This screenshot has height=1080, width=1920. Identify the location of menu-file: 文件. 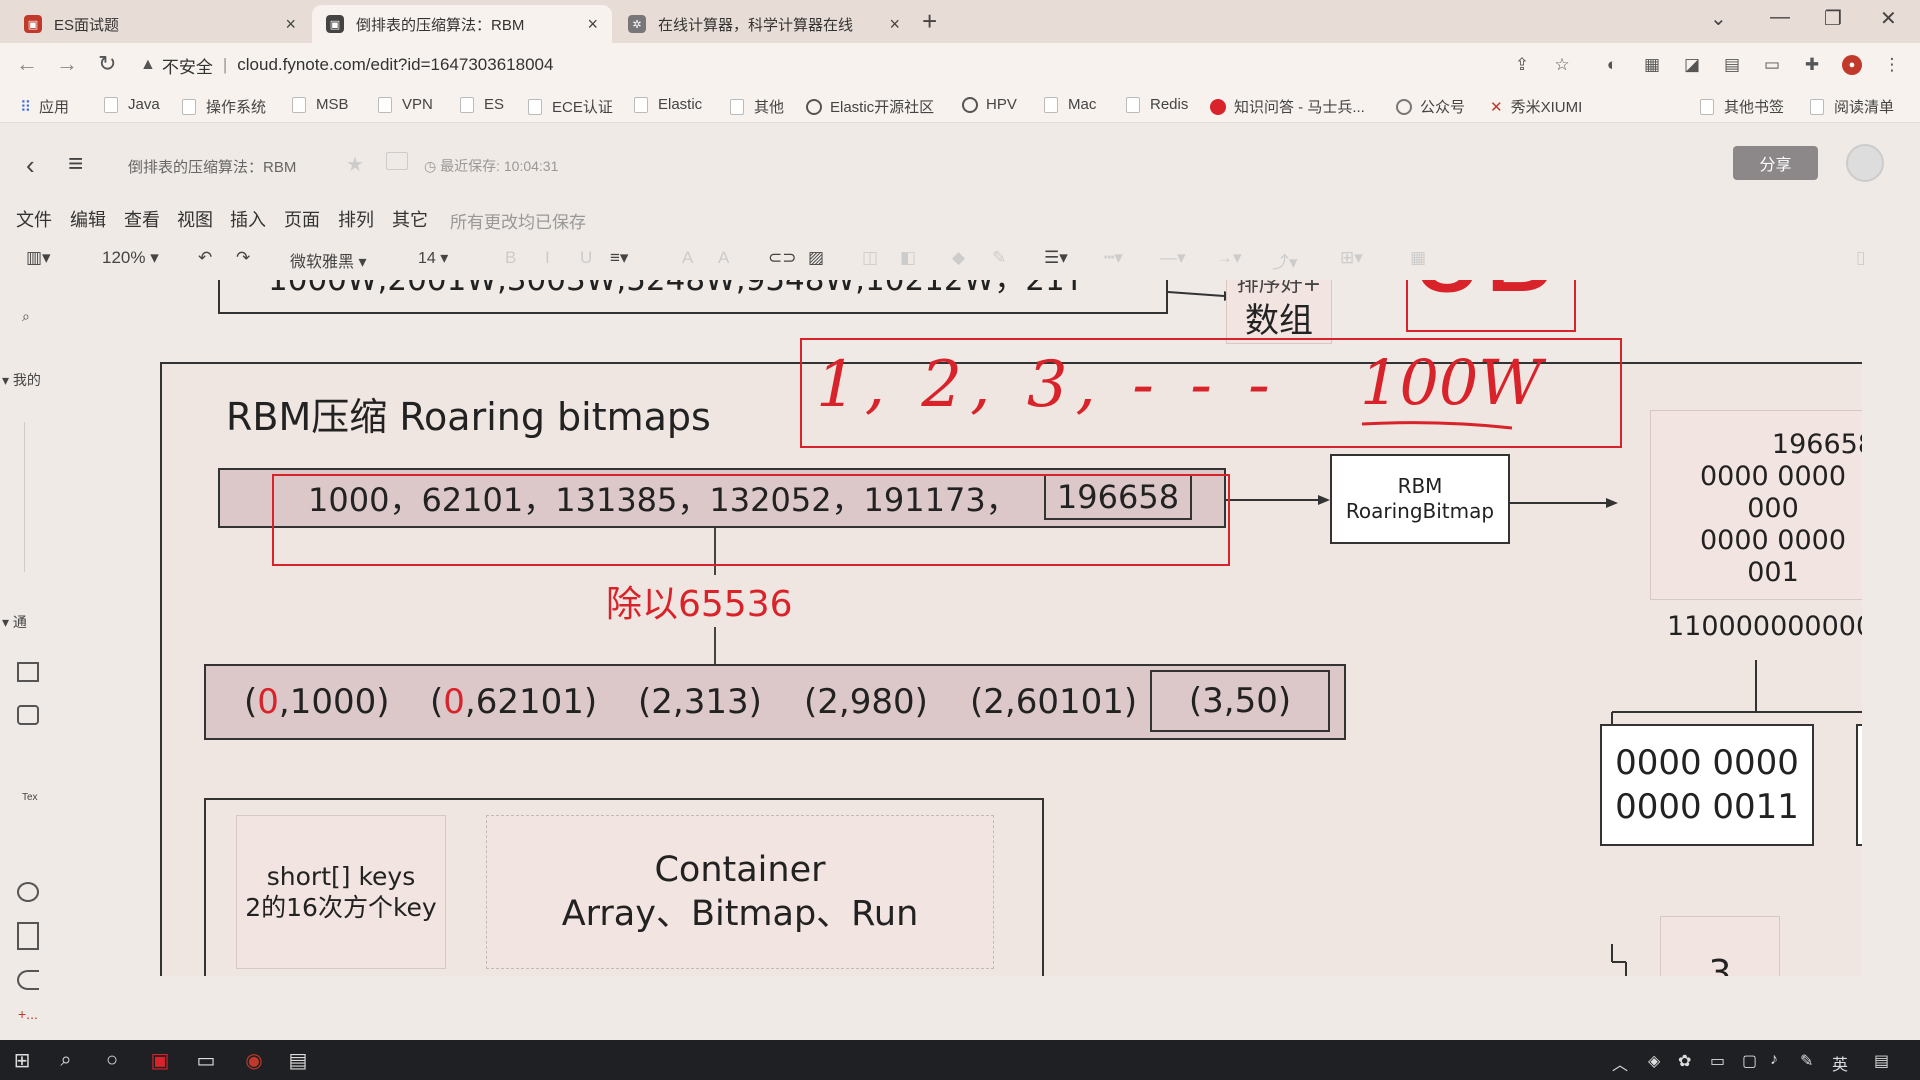
(34, 219).